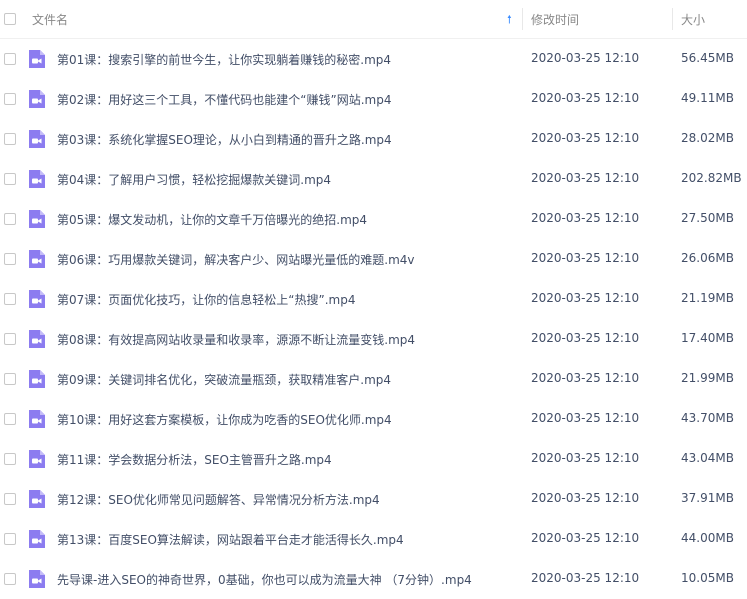  I want to click on sort-ascending-arrow-icon: 🠕, so click(509, 20).